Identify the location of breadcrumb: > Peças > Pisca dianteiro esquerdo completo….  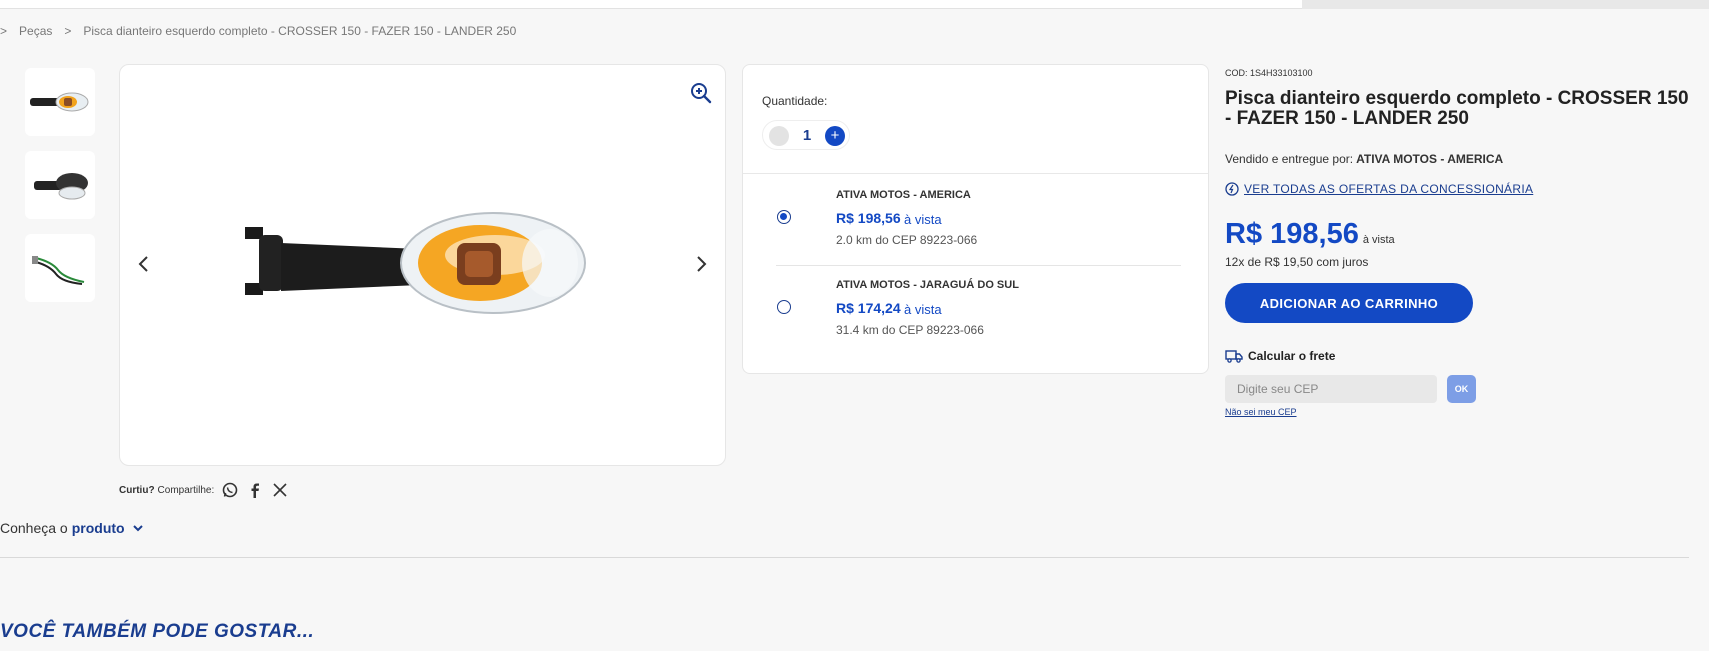
(264, 31).